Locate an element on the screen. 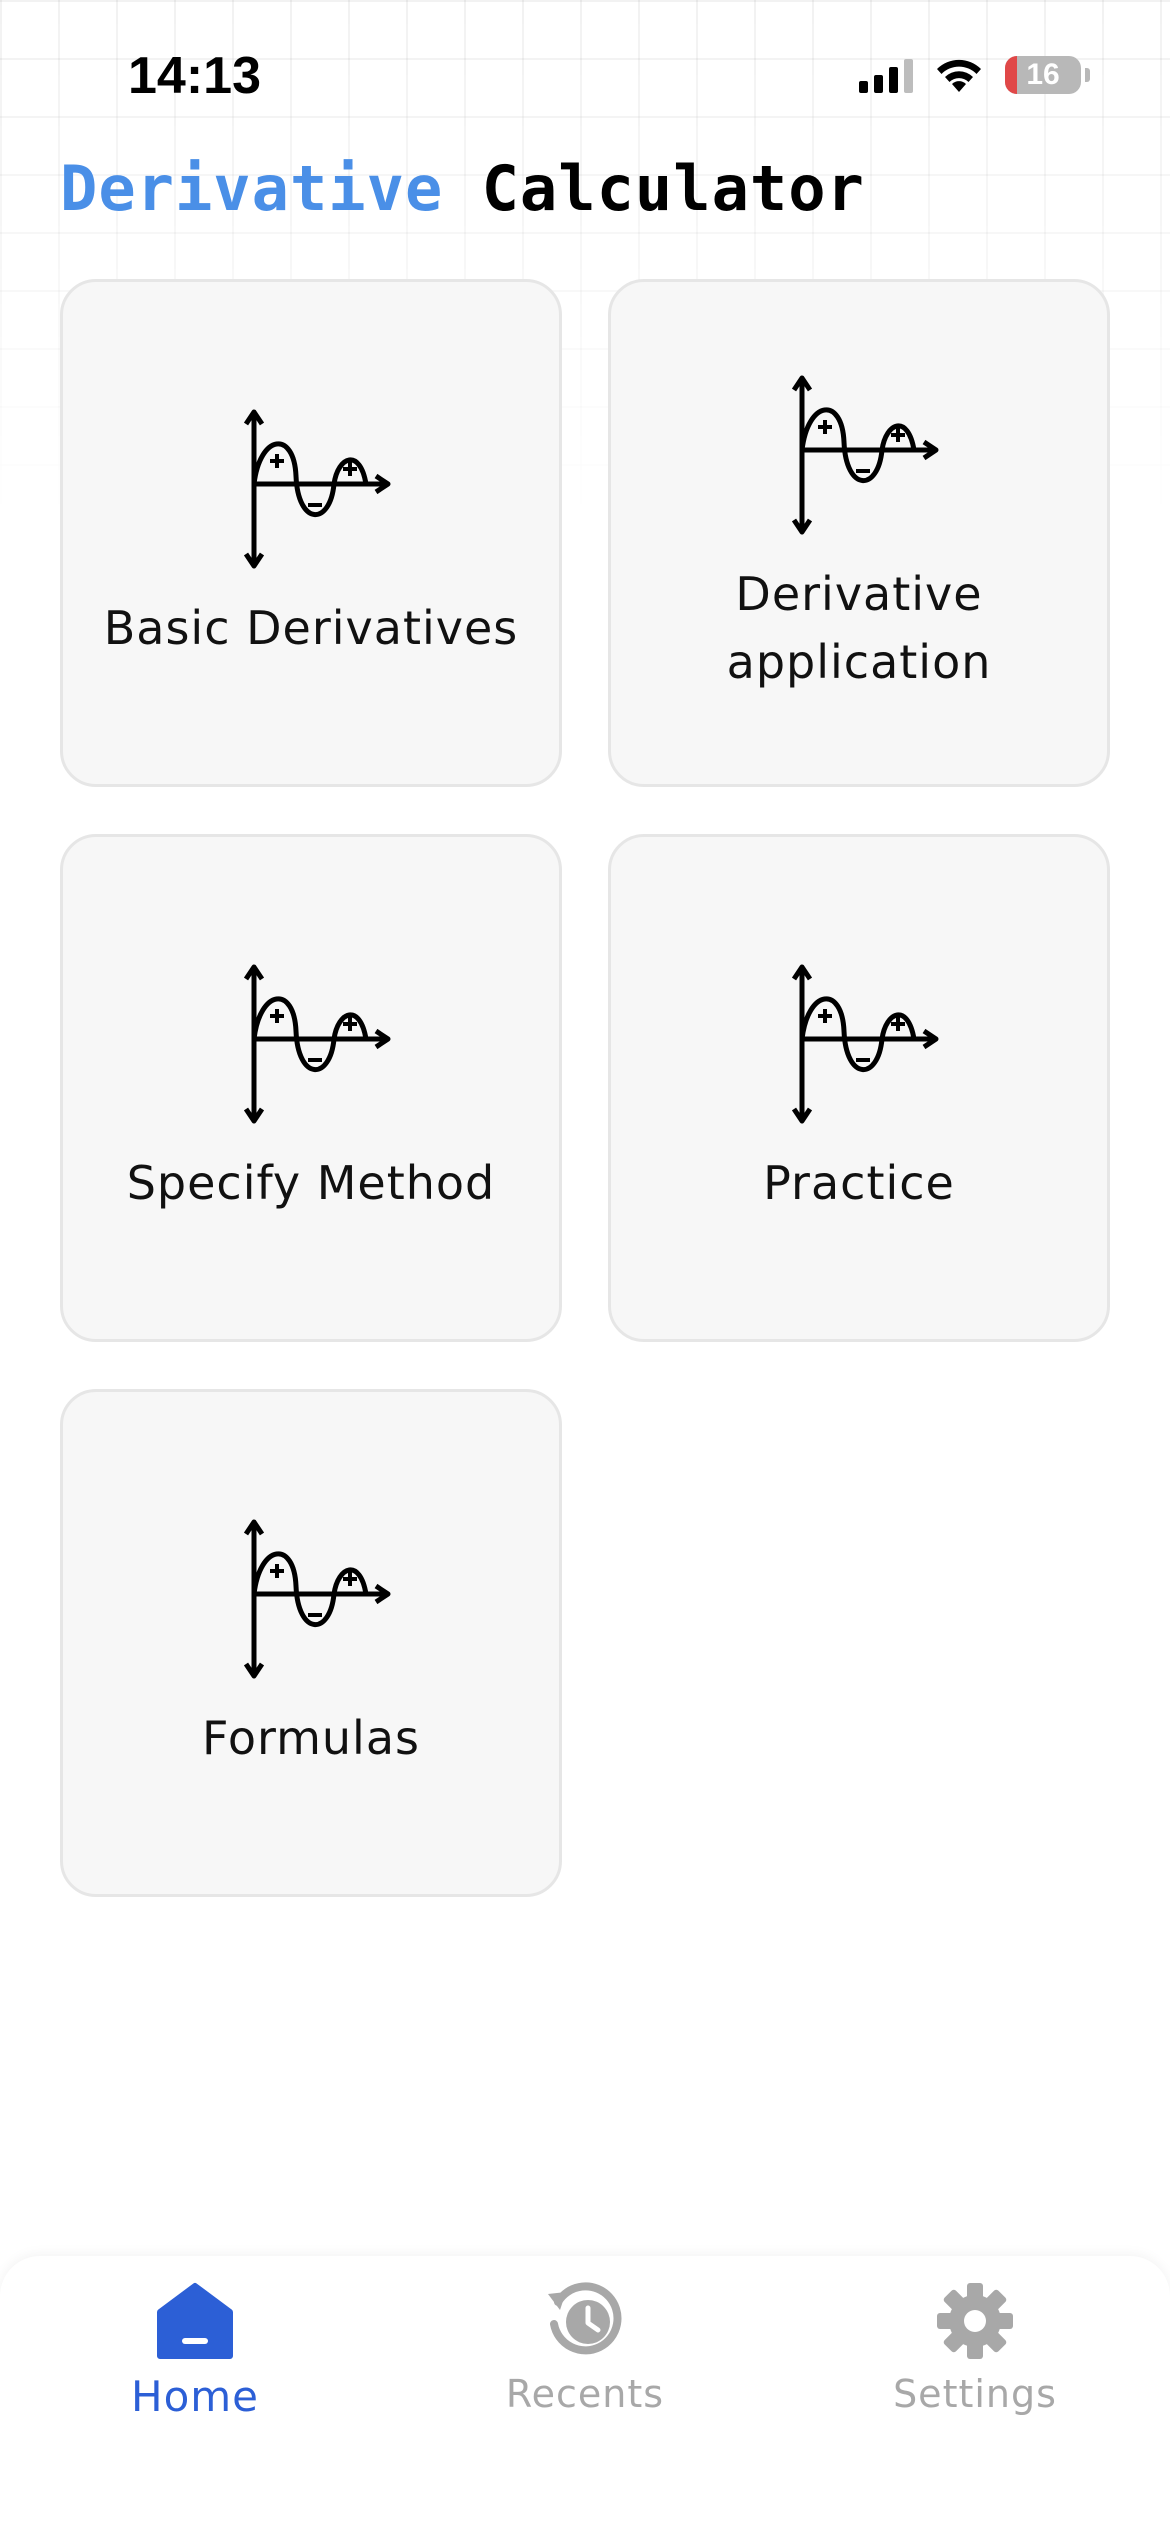  card-derivative-application: Derivative application is located at coordinates (859, 533).